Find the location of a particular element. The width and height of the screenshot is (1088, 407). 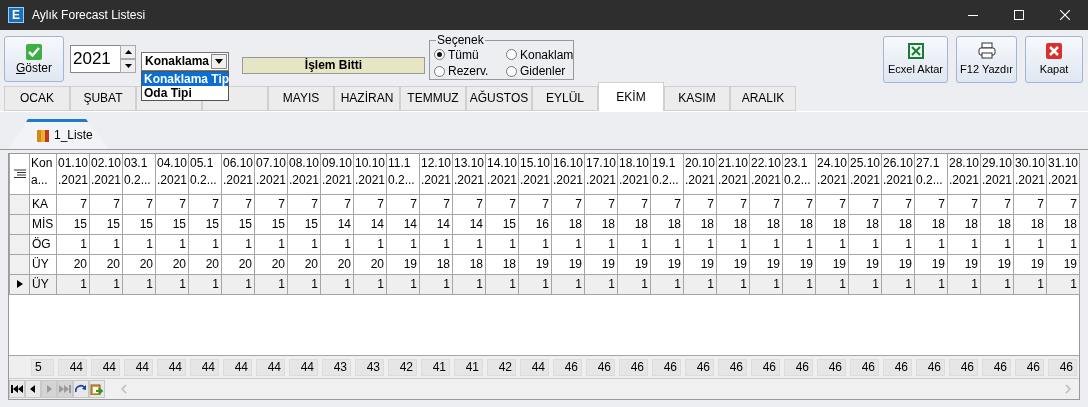

footer-total: 41 is located at coordinates (435, 367).